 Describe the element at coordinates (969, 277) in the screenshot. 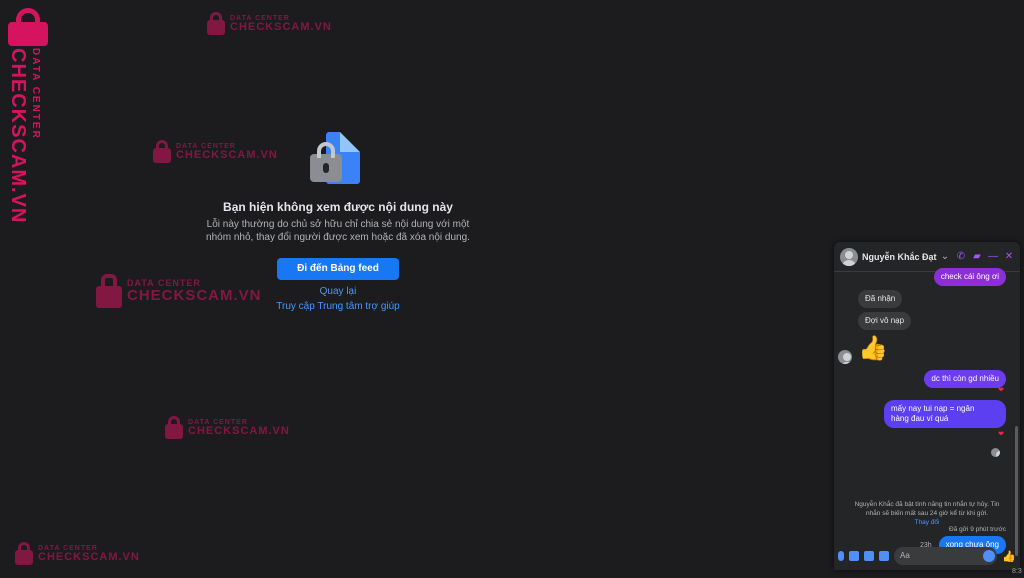

I see `outgoing-message: check cái ông ơi` at that location.